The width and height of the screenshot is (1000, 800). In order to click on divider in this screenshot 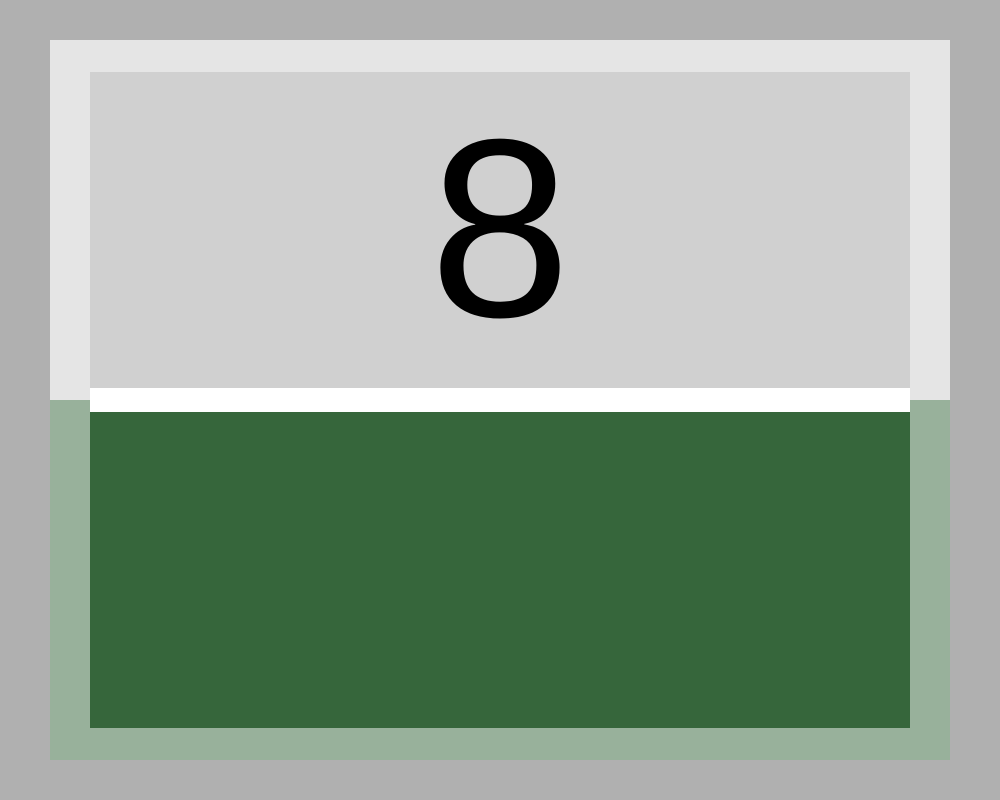, I will do `click(500, 400)`.